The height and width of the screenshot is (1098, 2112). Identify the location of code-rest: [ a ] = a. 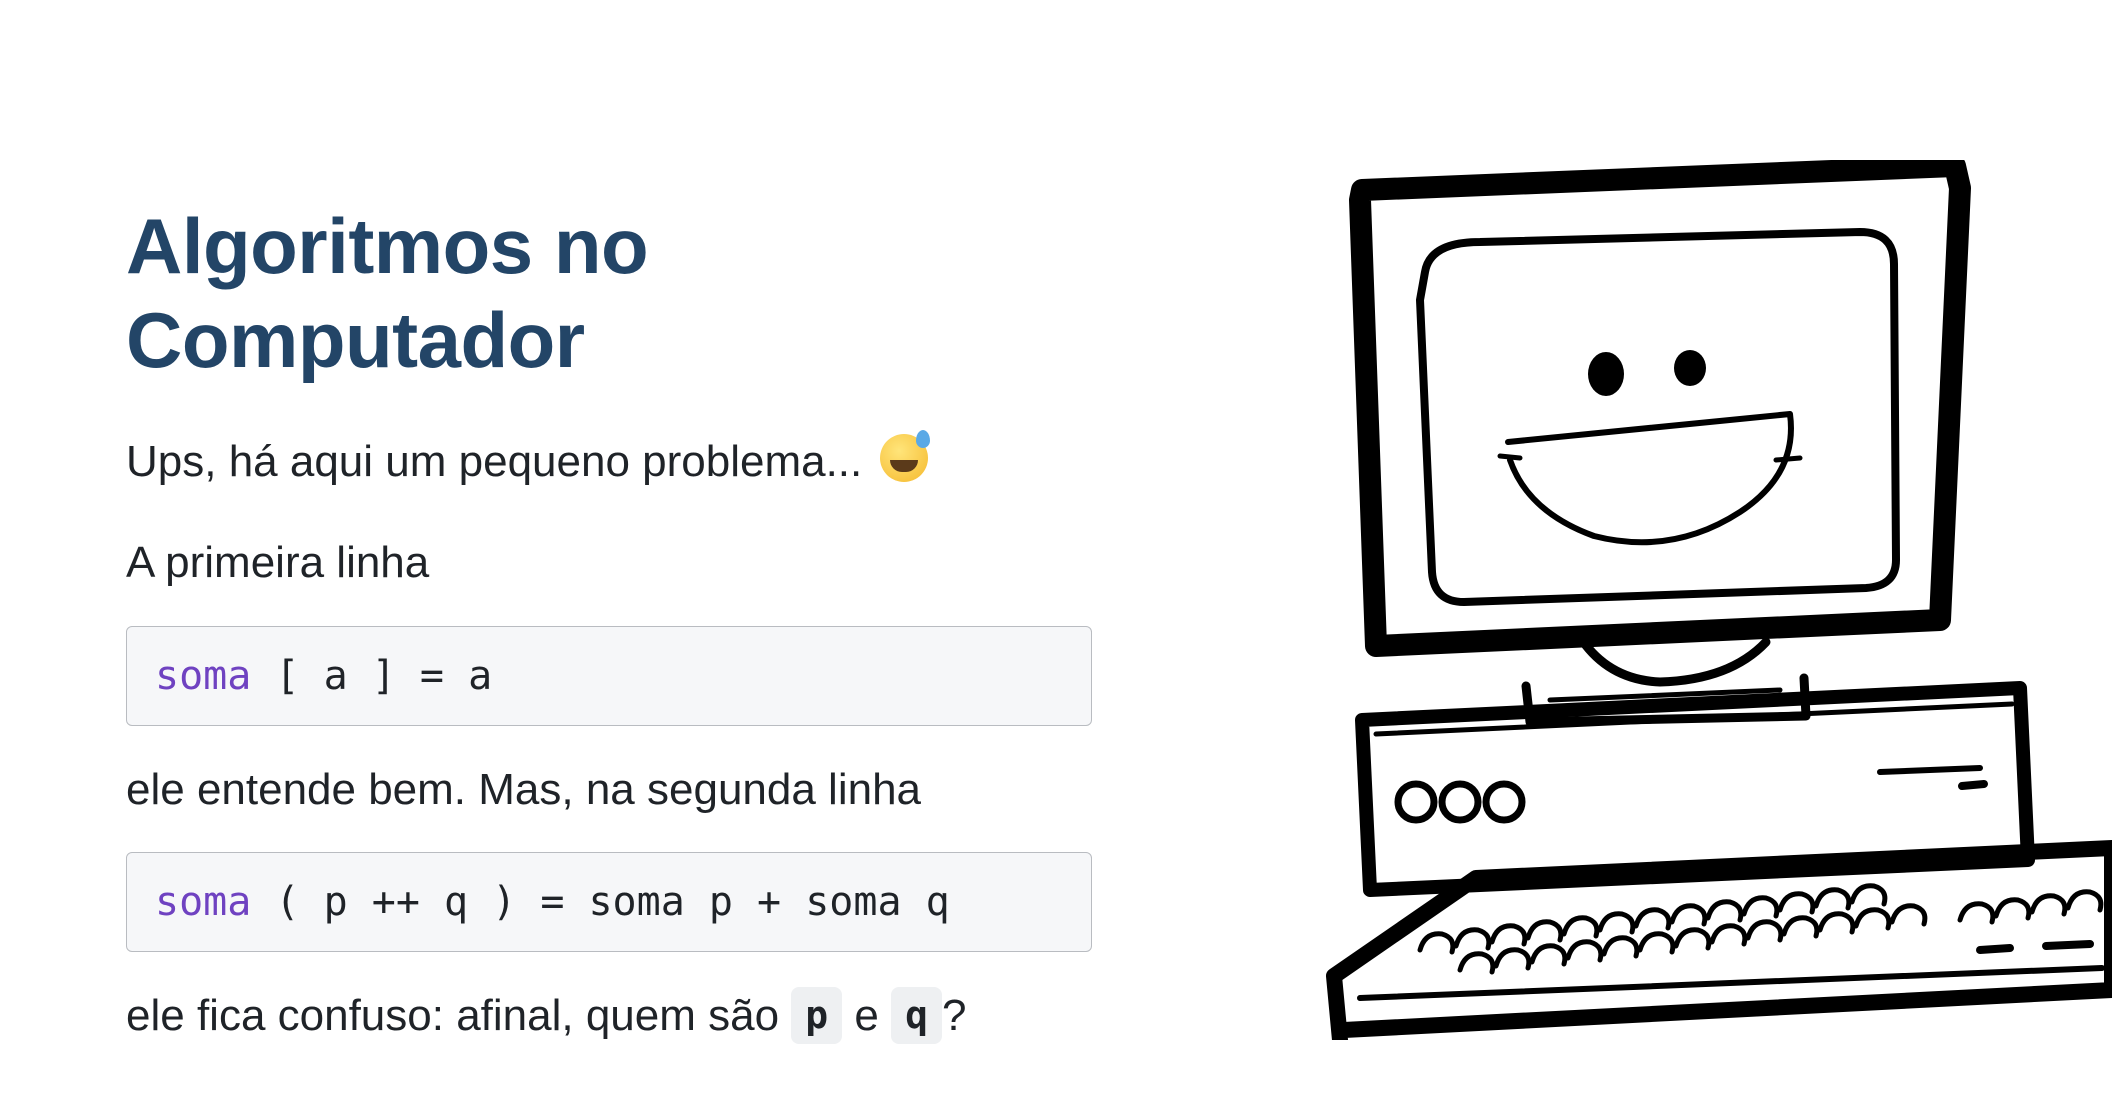
(372, 675).